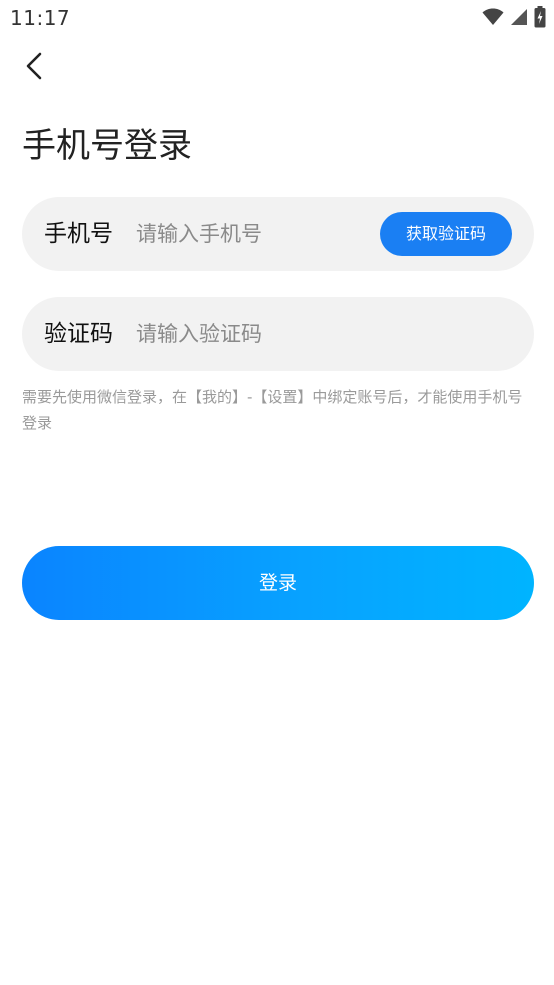 The width and height of the screenshot is (554, 985). What do you see at coordinates (519, 19) in the screenshot?
I see `signal-icon` at bounding box center [519, 19].